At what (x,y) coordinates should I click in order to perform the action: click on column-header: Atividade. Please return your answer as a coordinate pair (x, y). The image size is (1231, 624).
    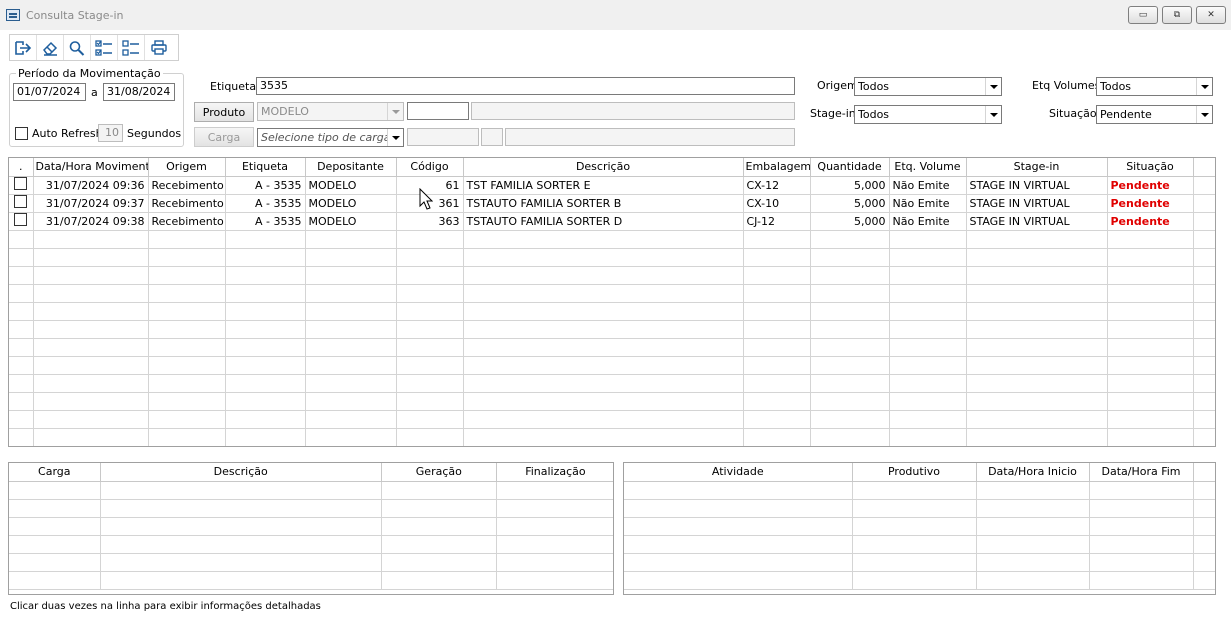
    Looking at the image, I should click on (738, 472).